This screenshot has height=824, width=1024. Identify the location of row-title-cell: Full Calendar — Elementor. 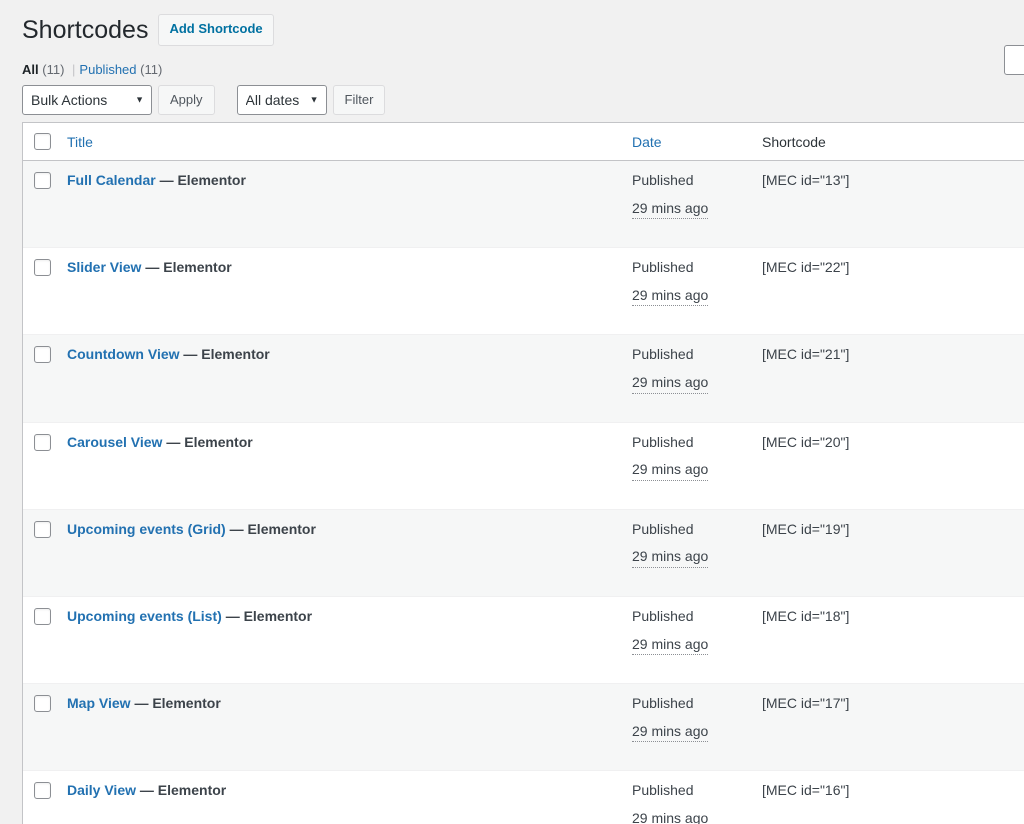
(349, 204).